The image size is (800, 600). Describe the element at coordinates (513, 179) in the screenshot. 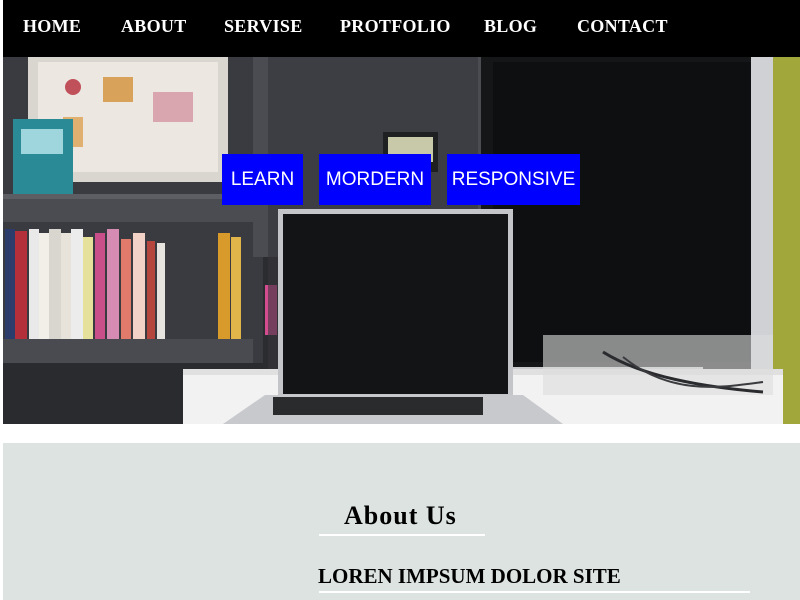

I see `responsive-button: RESPONSIVE` at that location.